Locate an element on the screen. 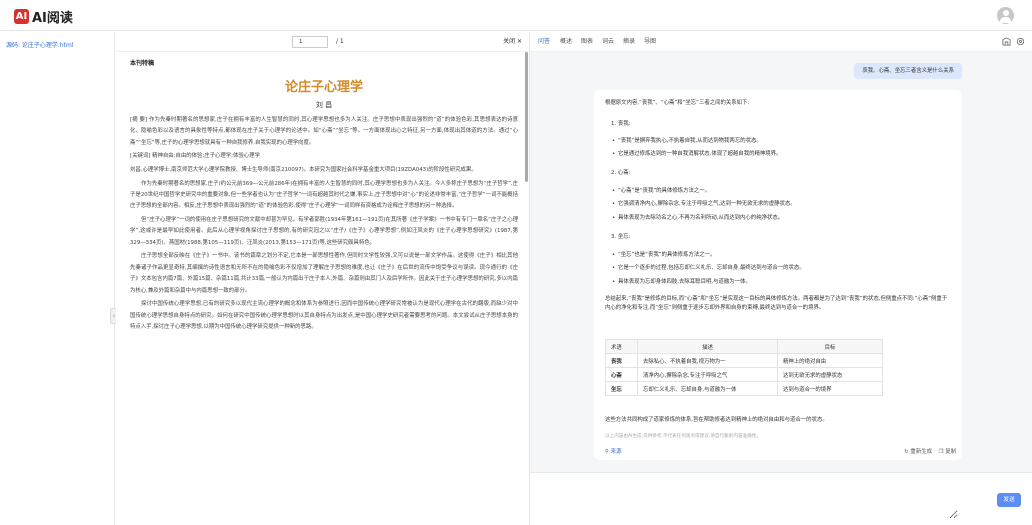 The height and width of the screenshot is (525, 1032). user-avatar-icon is located at coordinates (1005, 15).